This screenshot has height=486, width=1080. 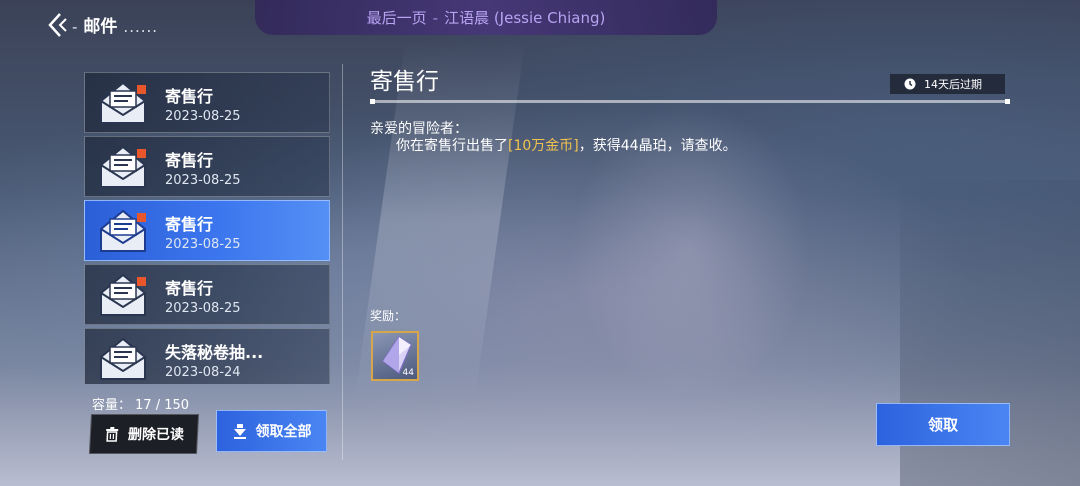 I want to click on download-arrow-icon, so click(x=240, y=431).